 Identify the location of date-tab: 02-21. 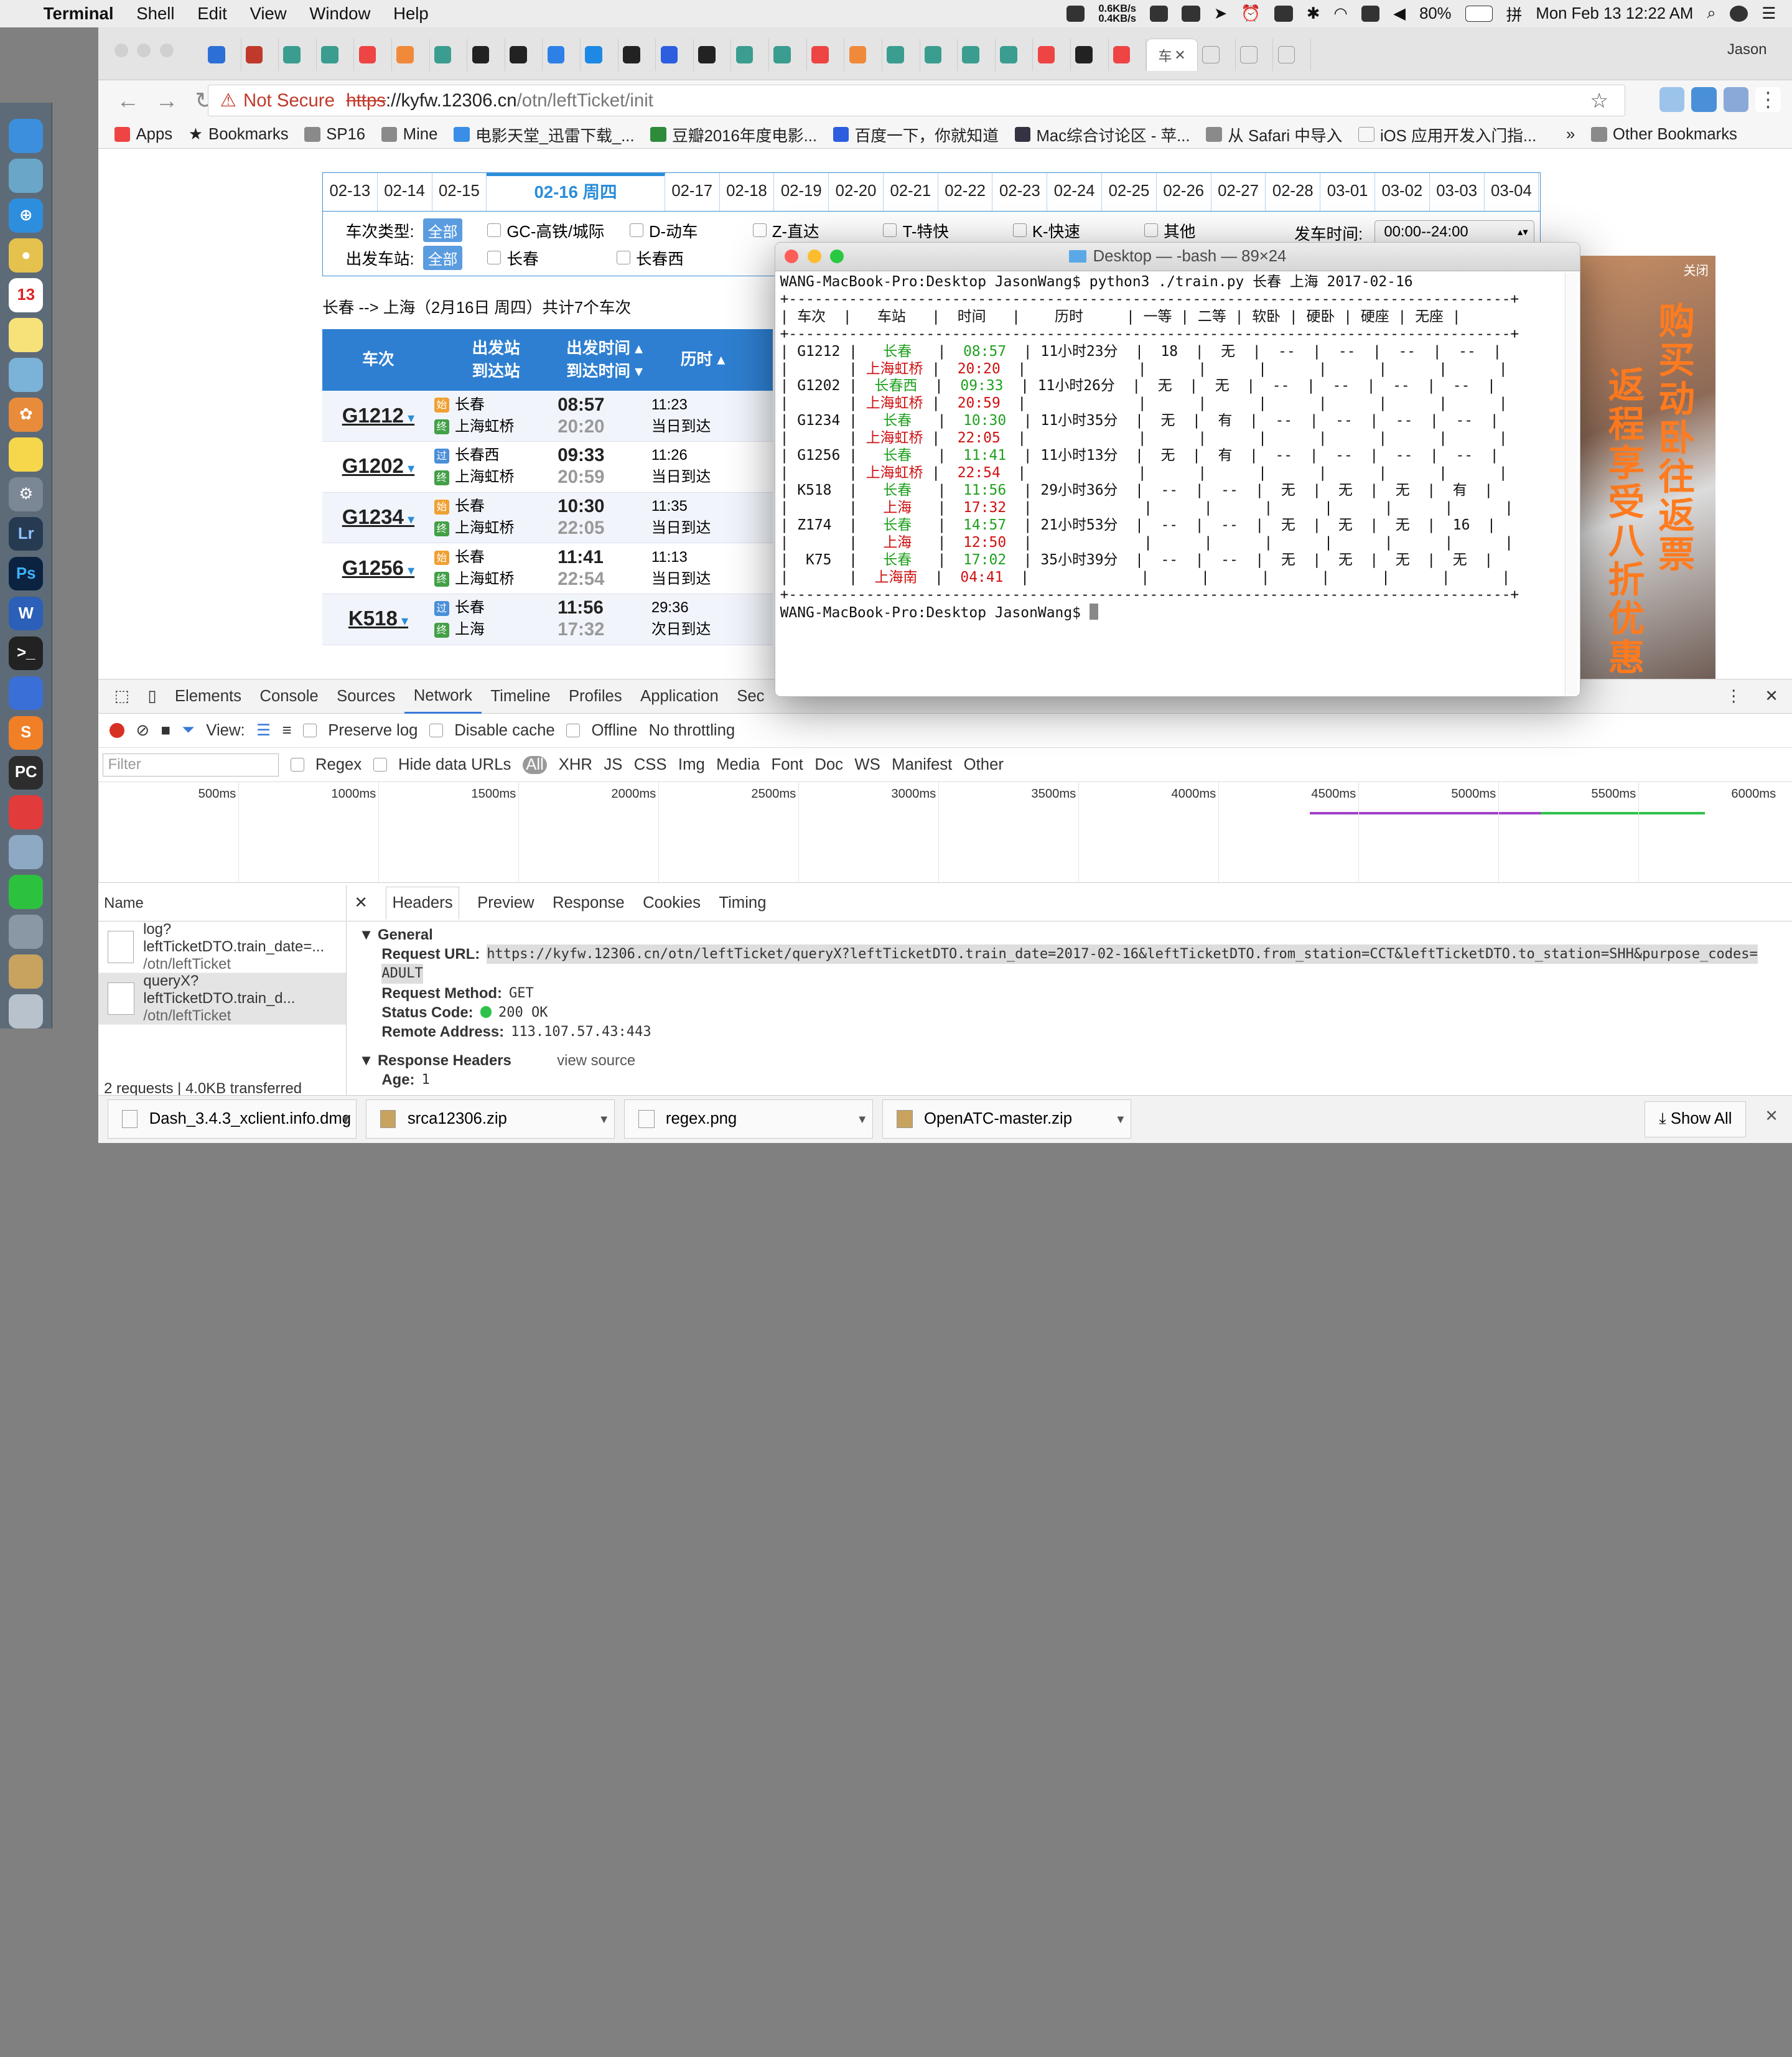
(911, 192).